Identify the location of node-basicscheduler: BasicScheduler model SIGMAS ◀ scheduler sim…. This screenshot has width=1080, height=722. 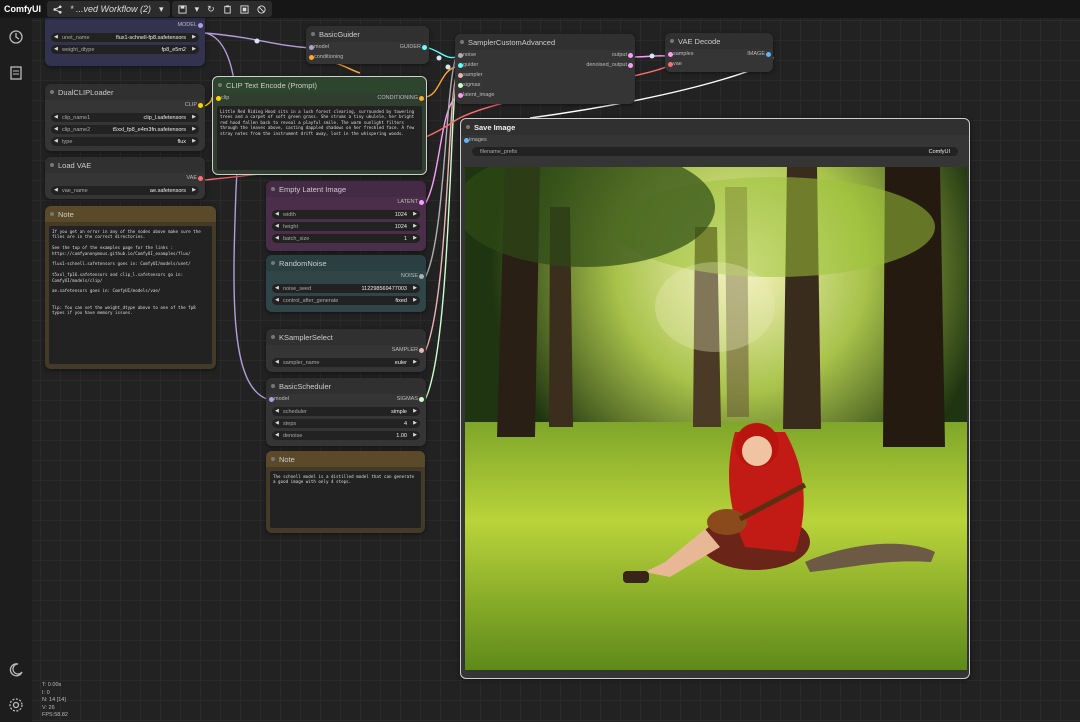
(346, 412).